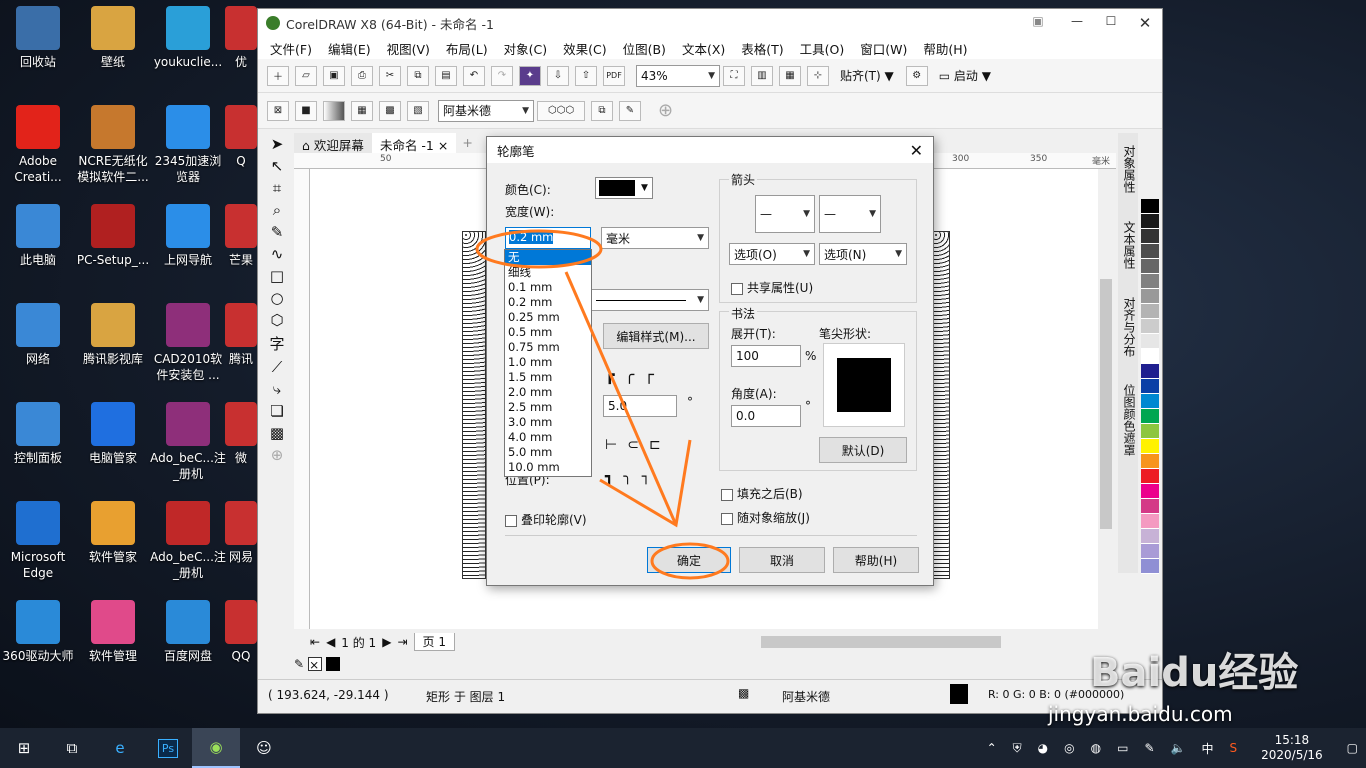  I want to click on tray-expand-icon: ⌃, so click(992, 748).